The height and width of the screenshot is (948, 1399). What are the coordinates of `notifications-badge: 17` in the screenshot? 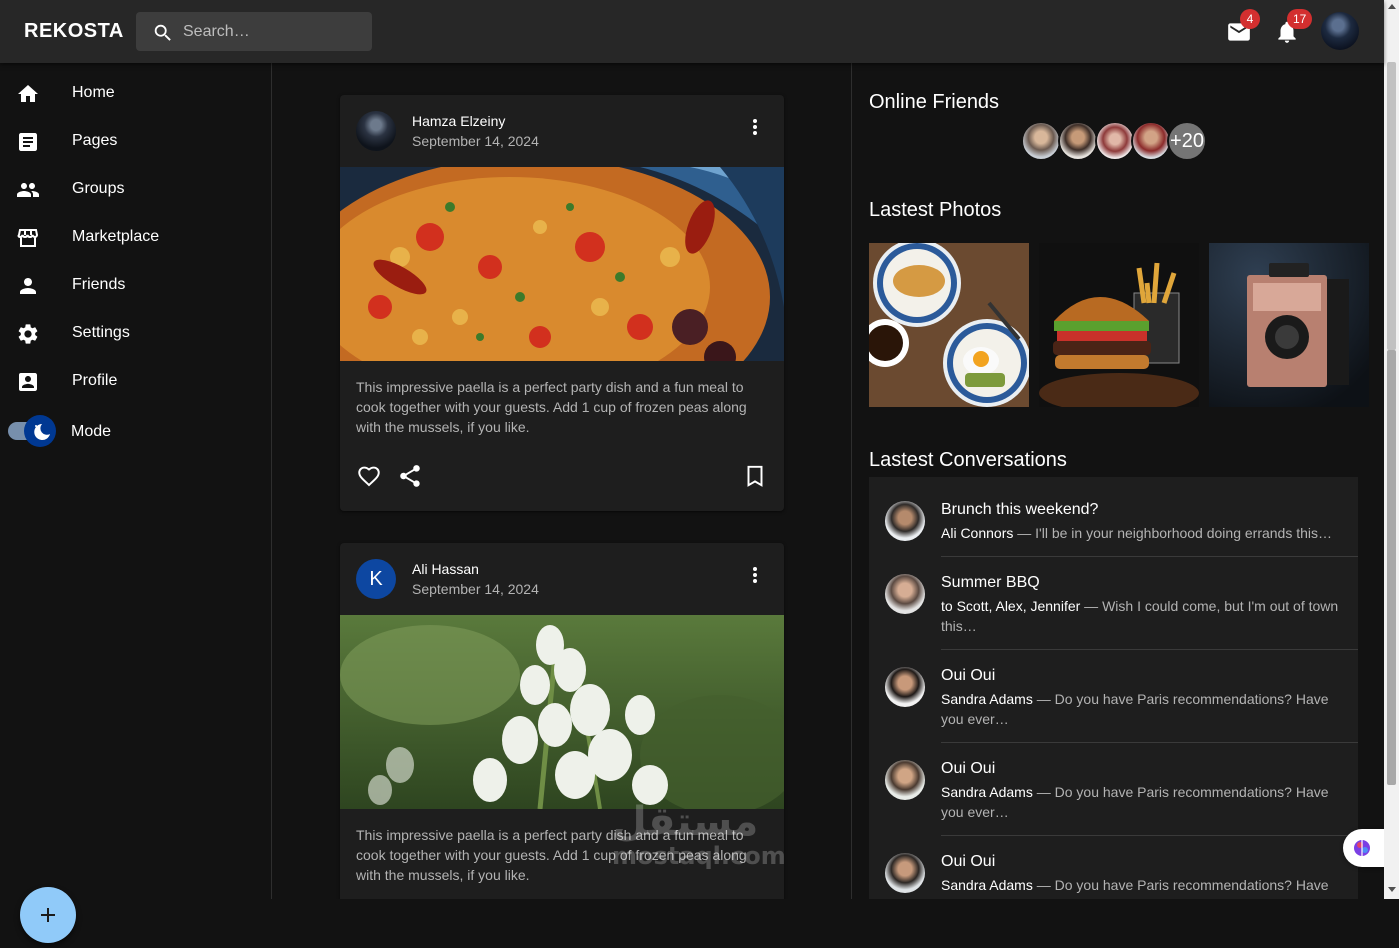 It's located at (1300, 19).